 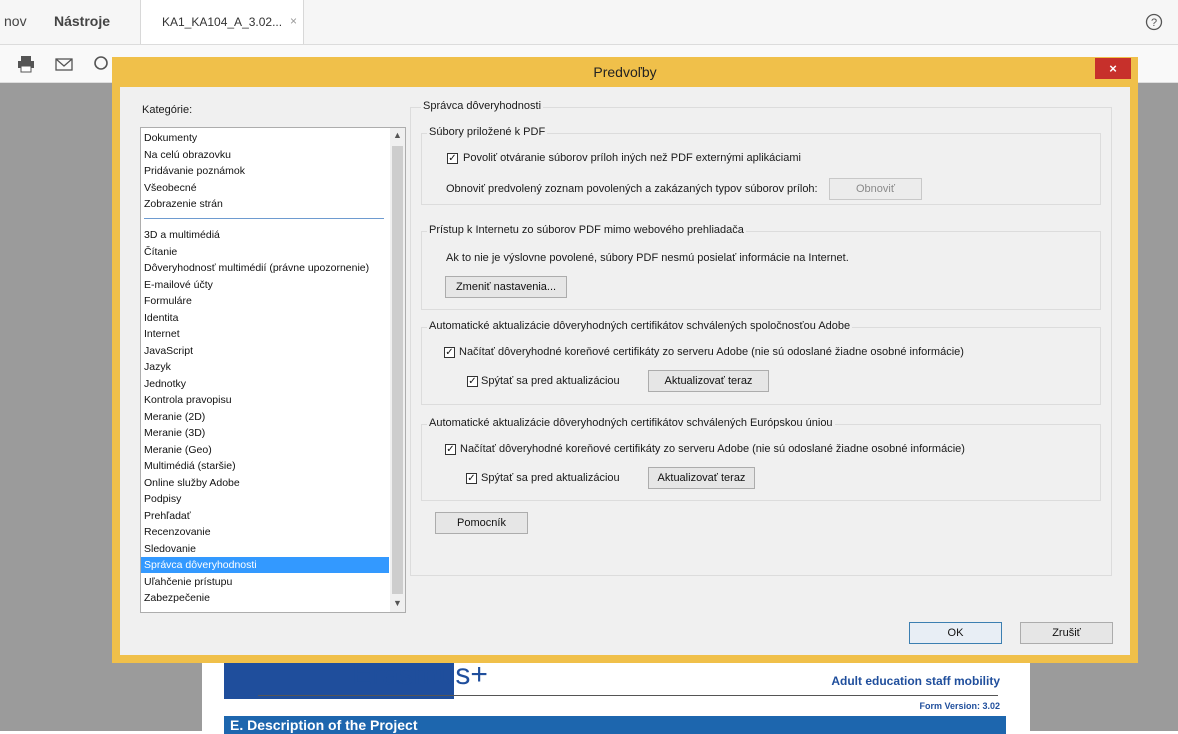 What do you see at coordinates (170, 188) in the screenshot?
I see `category-item: Všeobecné` at bounding box center [170, 188].